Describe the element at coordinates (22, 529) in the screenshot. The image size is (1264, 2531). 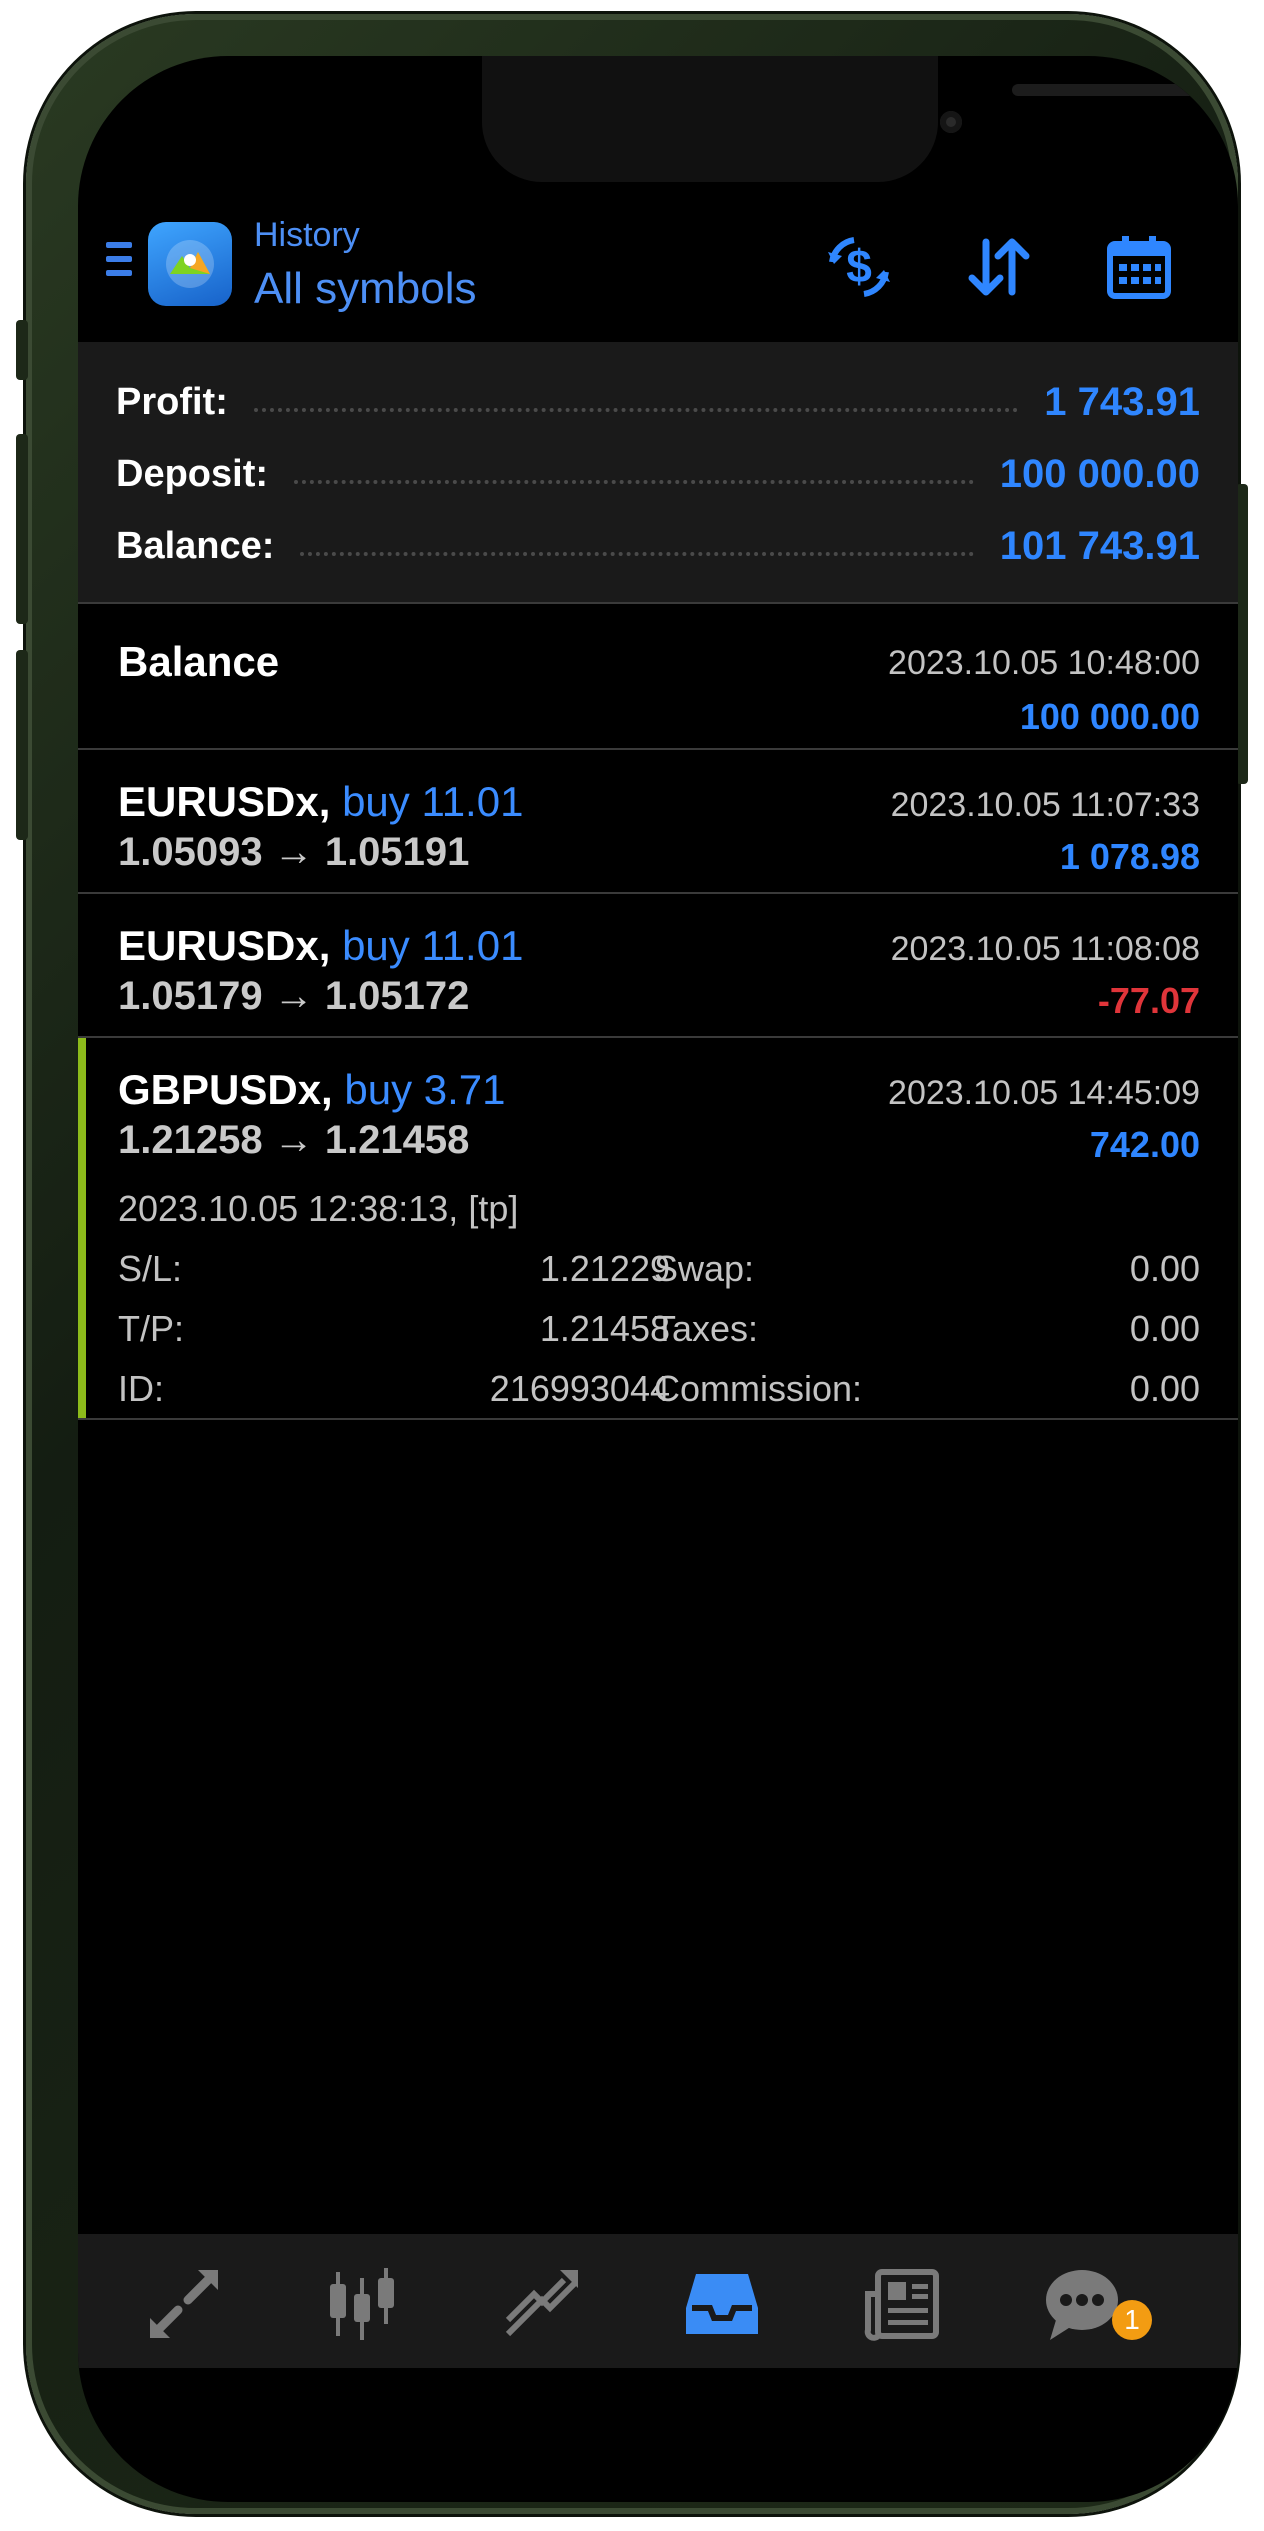
I see `volume-up-button` at that location.